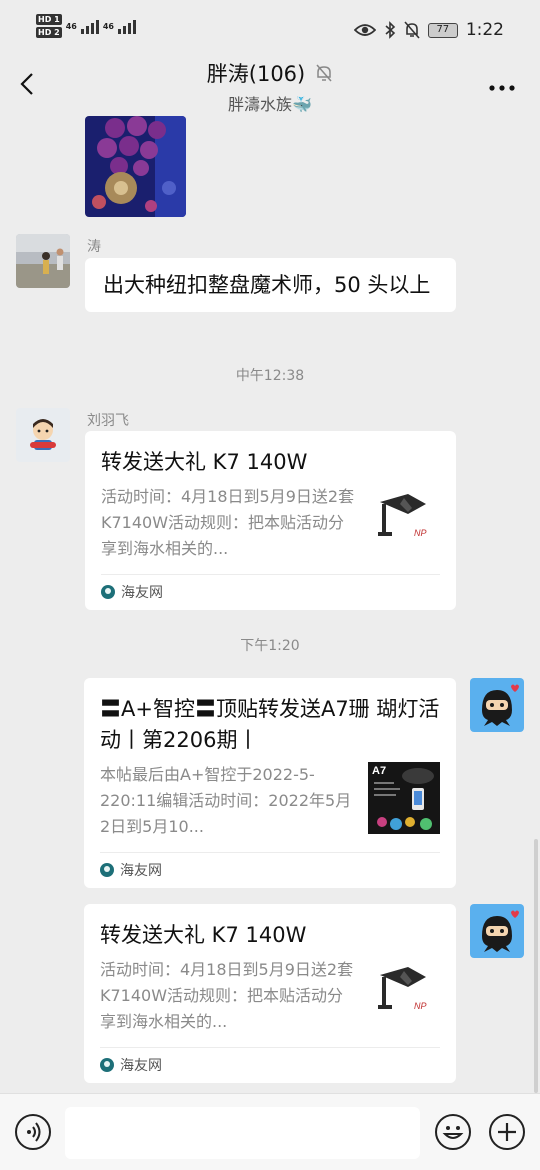 The height and width of the screenshot is (1170, 540). I want to click on chat-subtitle: 胖濤水族🐳, so click(270, 104).